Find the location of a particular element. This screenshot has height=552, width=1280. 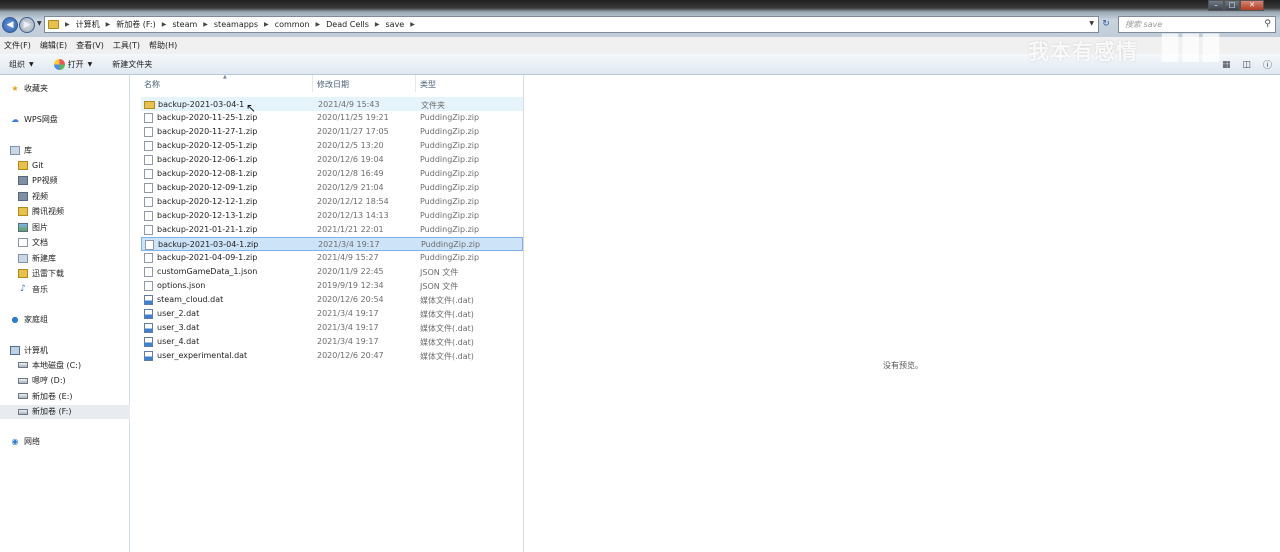

nav-item-library-5: 文档 is located at coordinates (65, 243).